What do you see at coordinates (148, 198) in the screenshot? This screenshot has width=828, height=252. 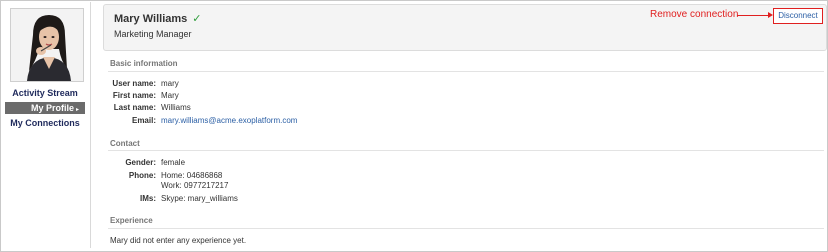 I see `ims-label: IMs:` at bounding box center [148, 198].